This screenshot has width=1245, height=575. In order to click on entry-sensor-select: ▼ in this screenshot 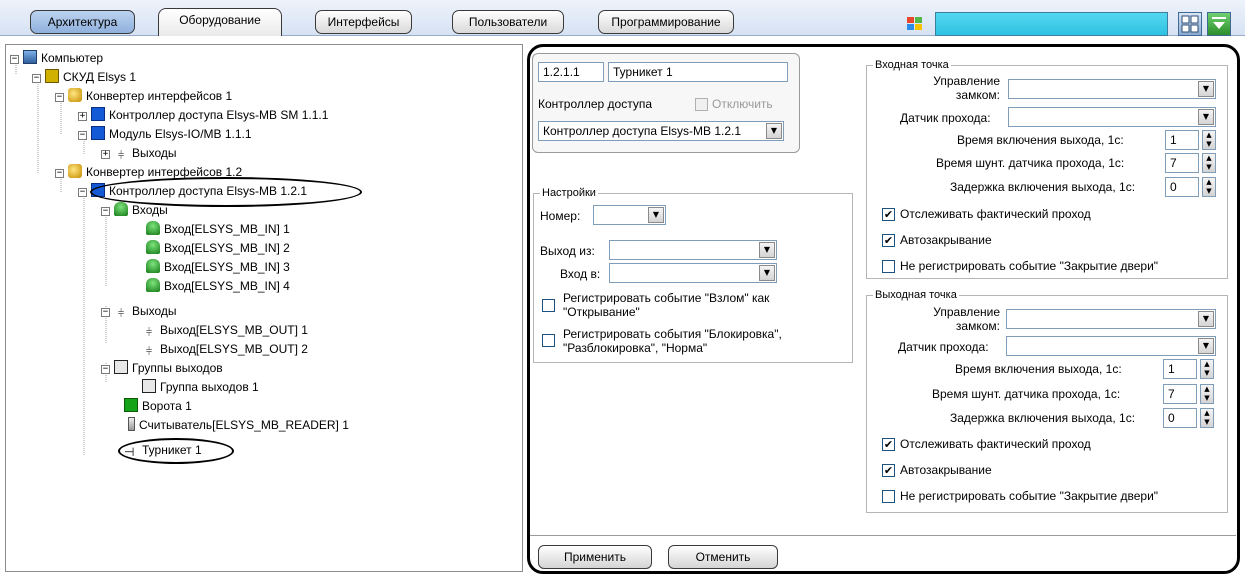, I will do `click(1112, 117)`.